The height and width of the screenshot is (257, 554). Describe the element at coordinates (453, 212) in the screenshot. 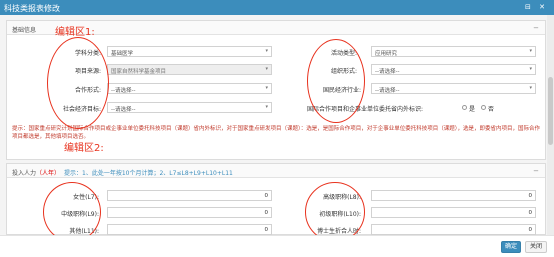

I see `junior-input: 0` at that location.